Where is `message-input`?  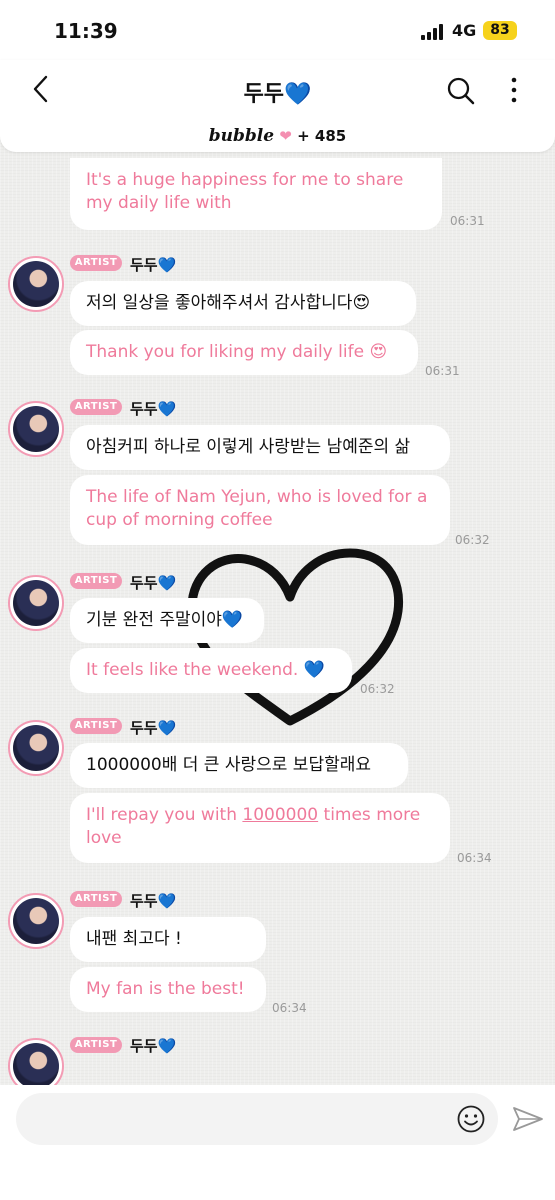
message-input is located at coordinates (257, 1119).